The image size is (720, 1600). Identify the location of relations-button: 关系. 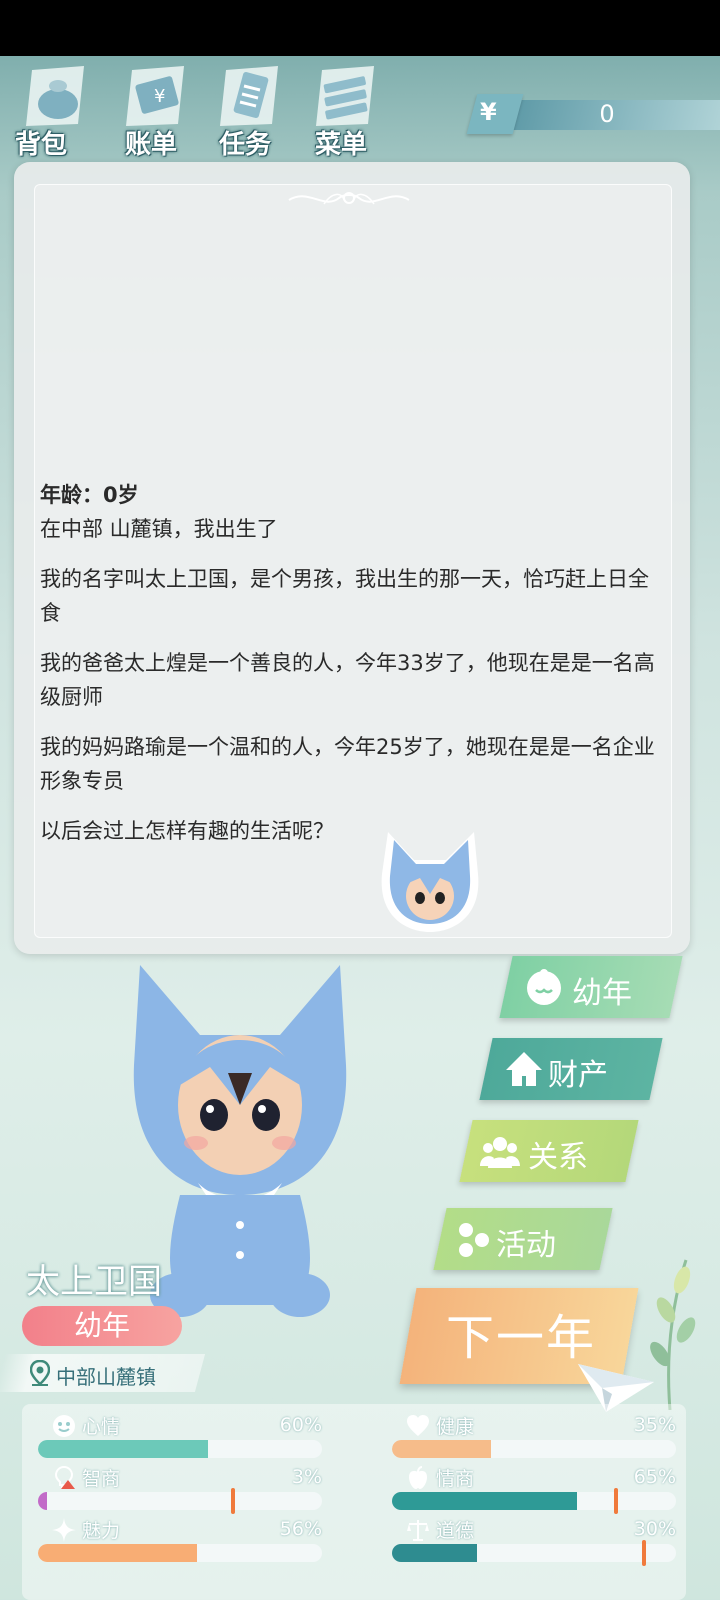
(549, 1151).